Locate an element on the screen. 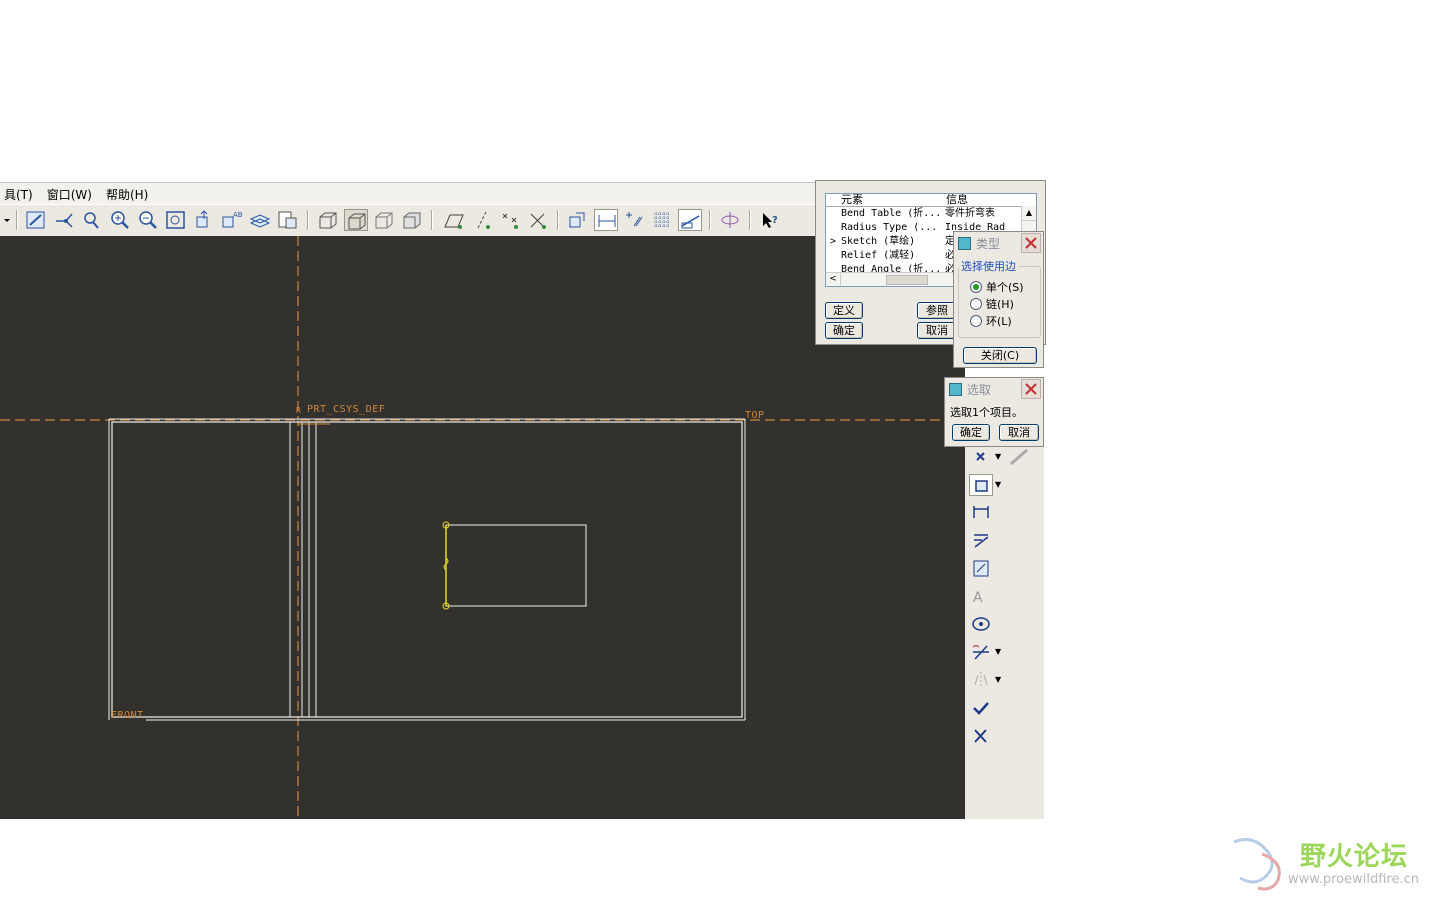 The height and width of the screenshot is (900, 1440). select-dialog: 选取 选取1个项目。 确定 取消 is located at coordinates (994, 412).